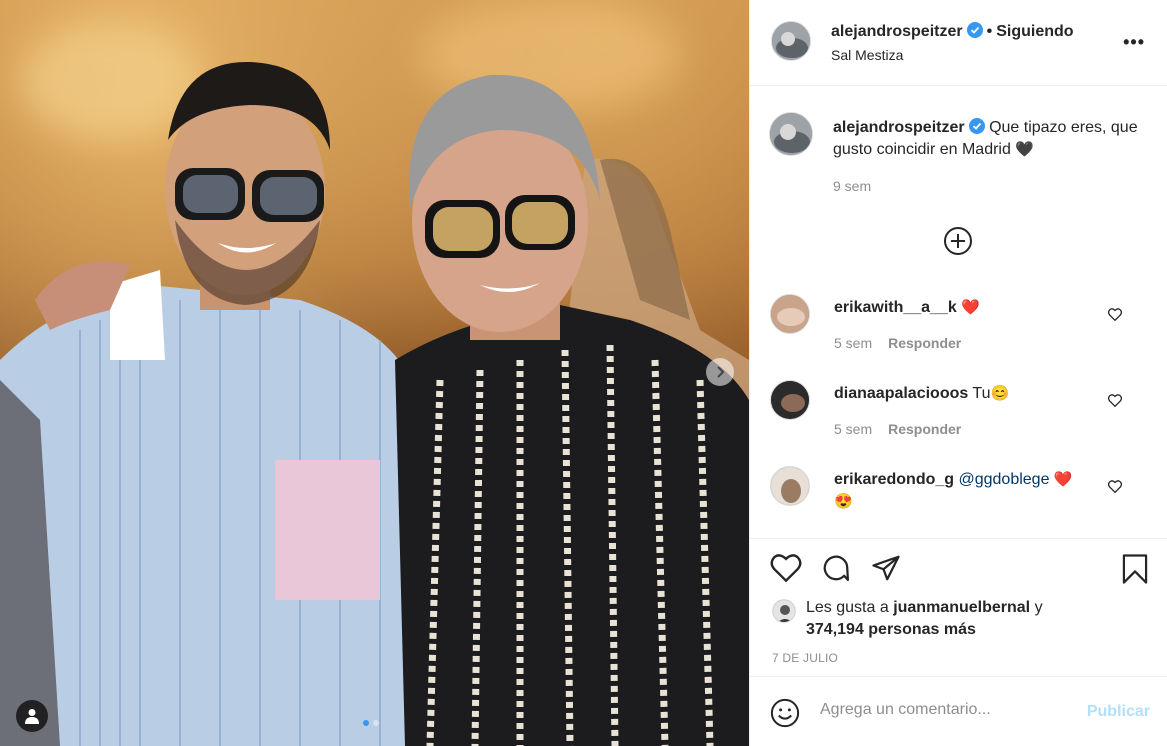 The width and height of the screenshot is (1167, 746). I want to click on caption-avatar, so click(791, 134).